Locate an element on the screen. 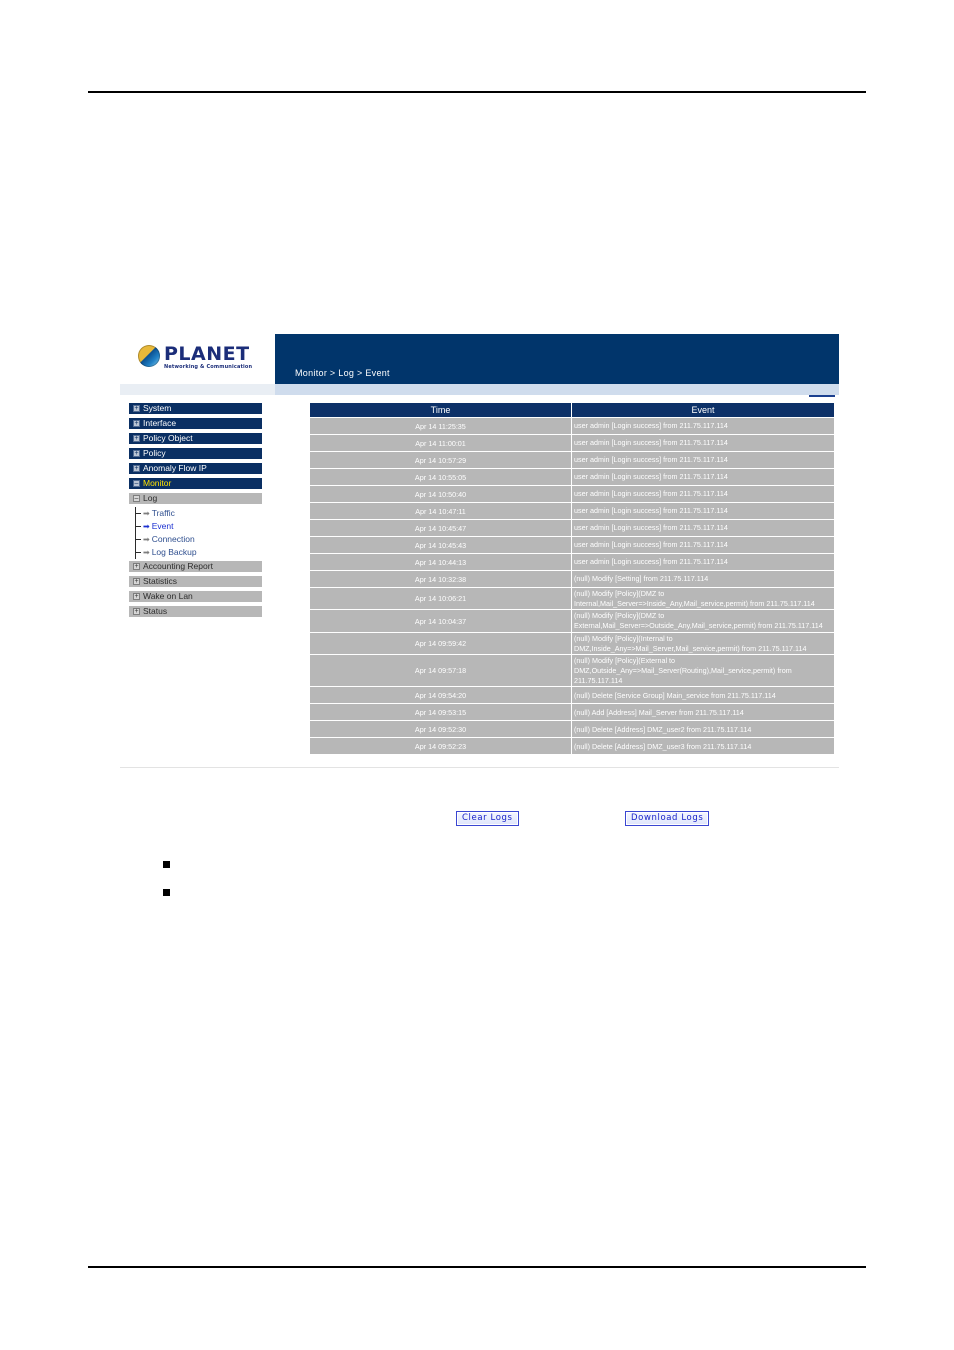 This screenshot has width=954, height=1350. cell-time: Apr 14 11:00:01 is located at coordinates (441, 443).